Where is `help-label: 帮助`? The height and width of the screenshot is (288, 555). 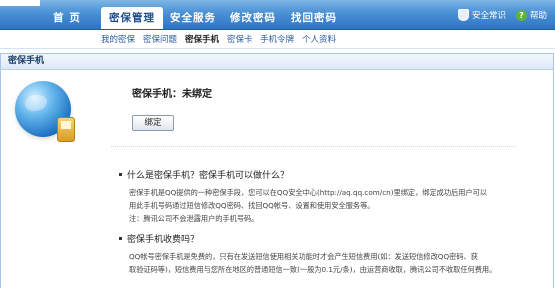 help-label: 帮助 is located at coordinates (538, 16).